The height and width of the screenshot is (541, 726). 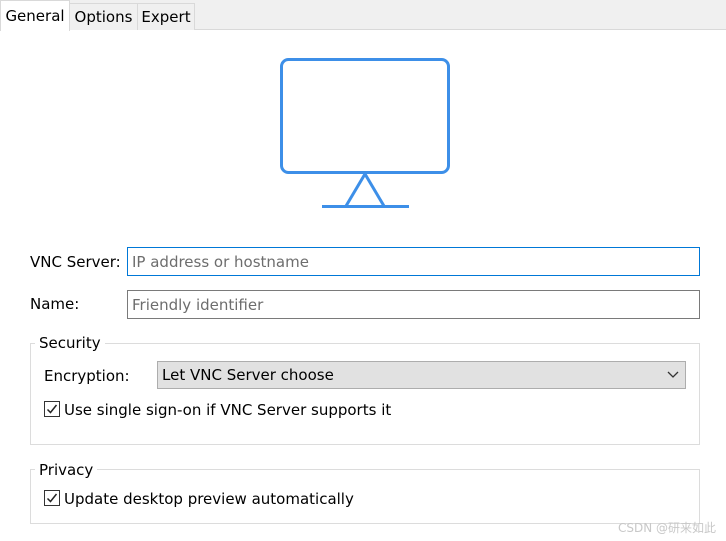 I want to click on name-input, so click(x=413, y=304).